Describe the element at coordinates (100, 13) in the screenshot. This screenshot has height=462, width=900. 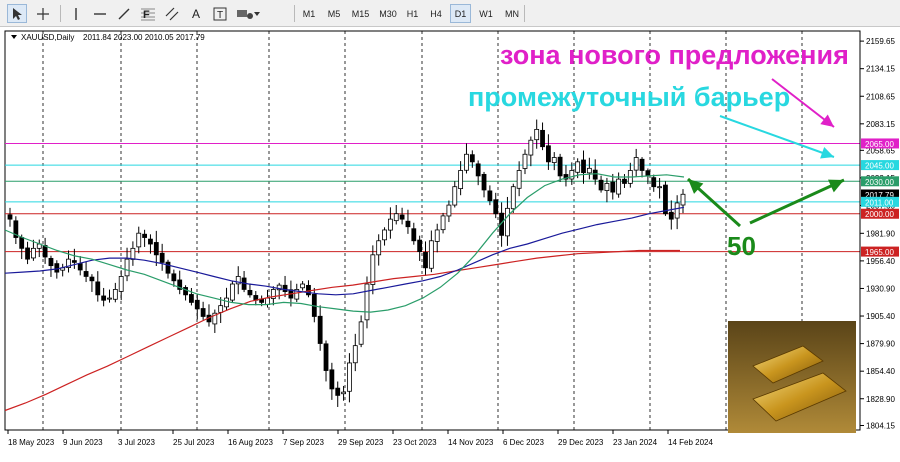
I see `horizontal-line-icon` at that location.